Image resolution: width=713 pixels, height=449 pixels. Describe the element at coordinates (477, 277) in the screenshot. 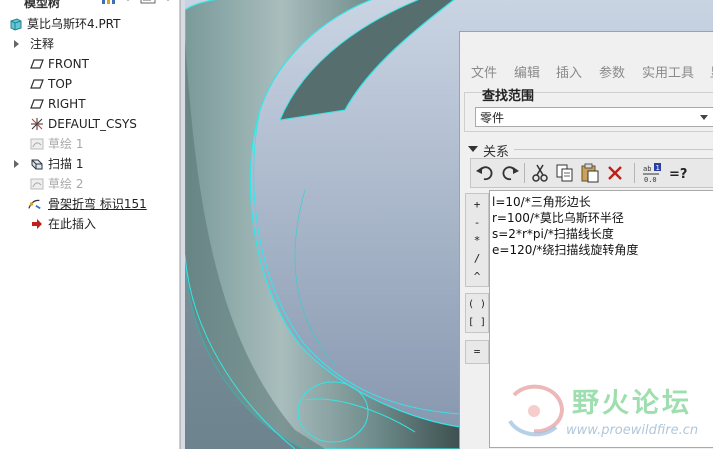

I see `operator-power-button: ^` at that location.